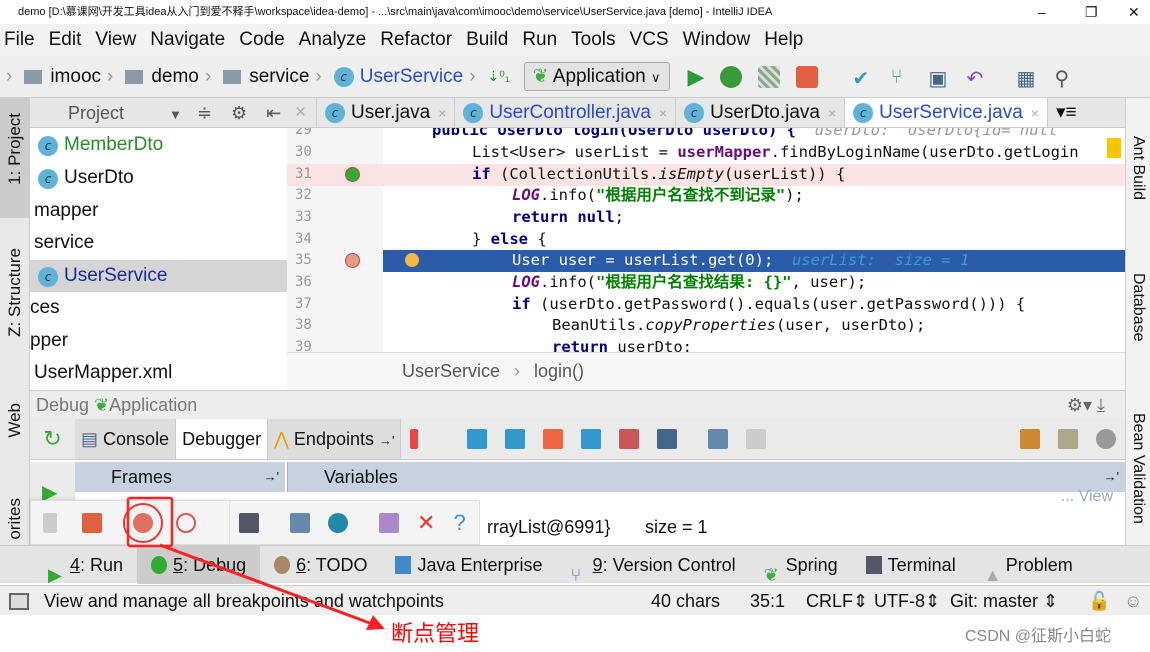  I want to click on tab-usercontroller-java: c UserController.java ×, so click(566, 112).